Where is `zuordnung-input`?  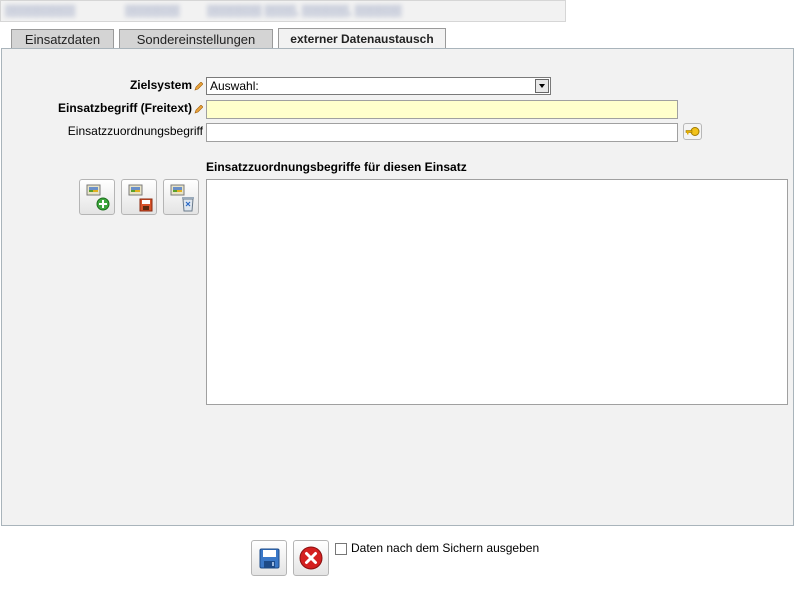 zuordnung-input is located at coordinates (442, 132).